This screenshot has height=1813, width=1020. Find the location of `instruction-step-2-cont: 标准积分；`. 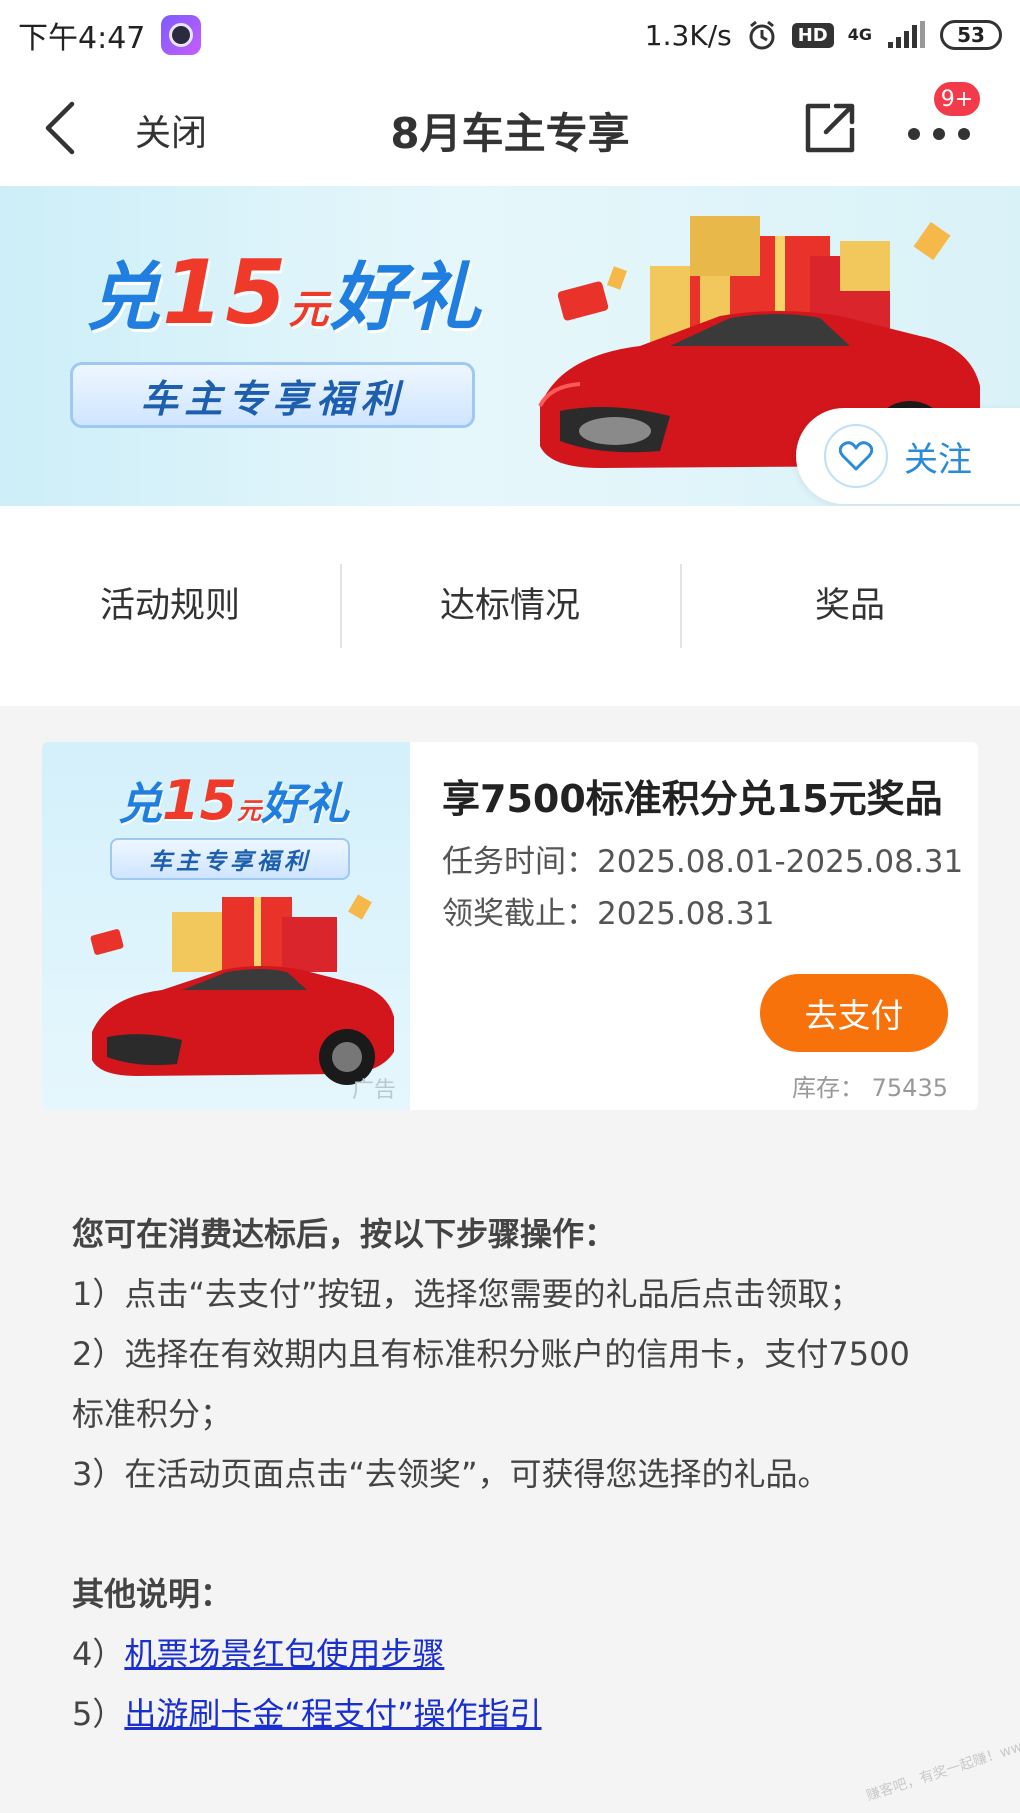

instruction-step-2-cont: 标准积分； is located at coordinates (152, 1414).